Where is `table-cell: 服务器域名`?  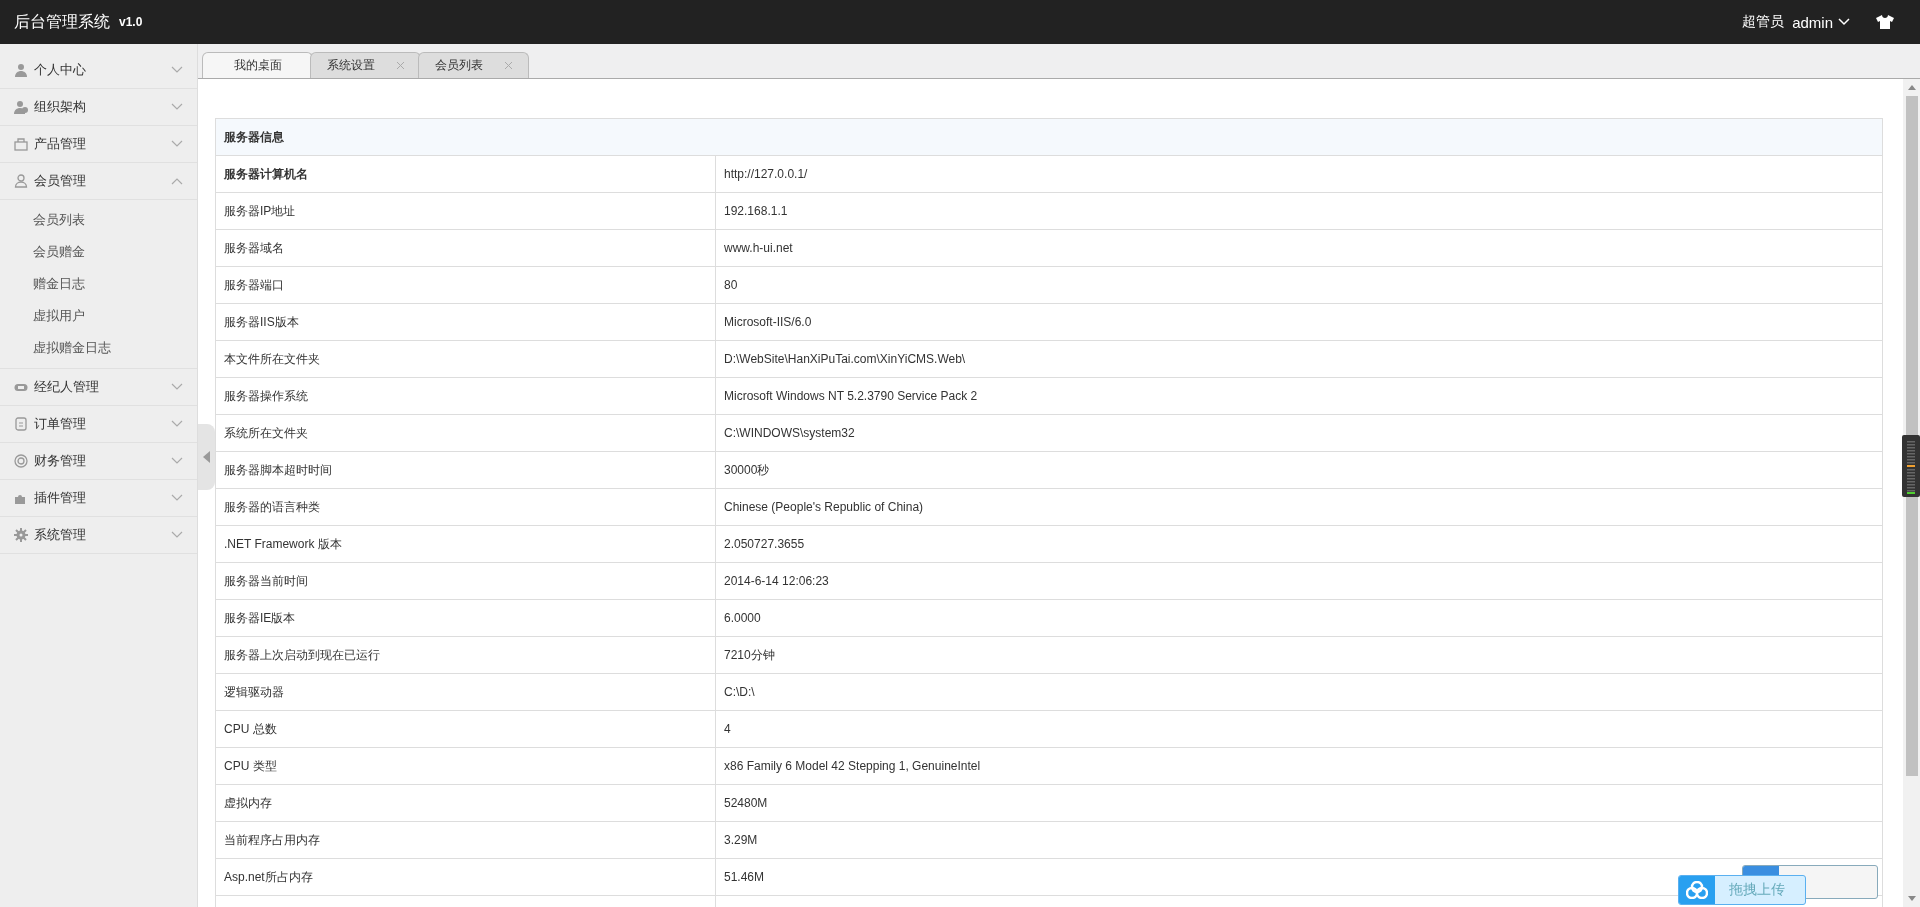
table-cell: 服务器域名 is located at coordinates (465, 248).